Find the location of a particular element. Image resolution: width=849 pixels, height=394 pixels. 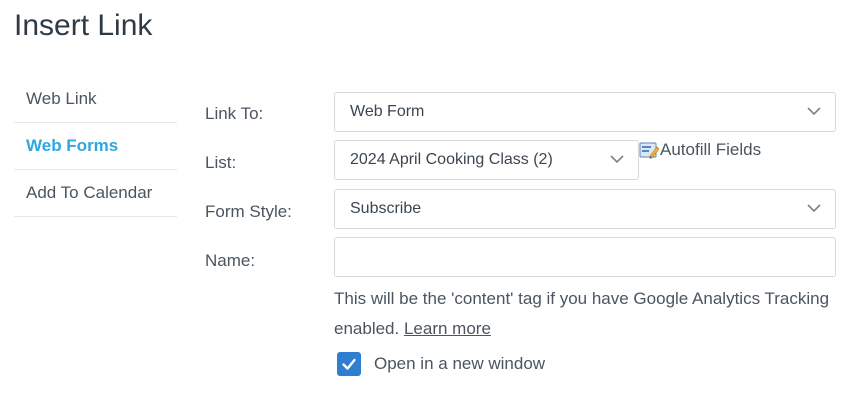

link-to-value: Web Form is located at coordinates (387, 111).